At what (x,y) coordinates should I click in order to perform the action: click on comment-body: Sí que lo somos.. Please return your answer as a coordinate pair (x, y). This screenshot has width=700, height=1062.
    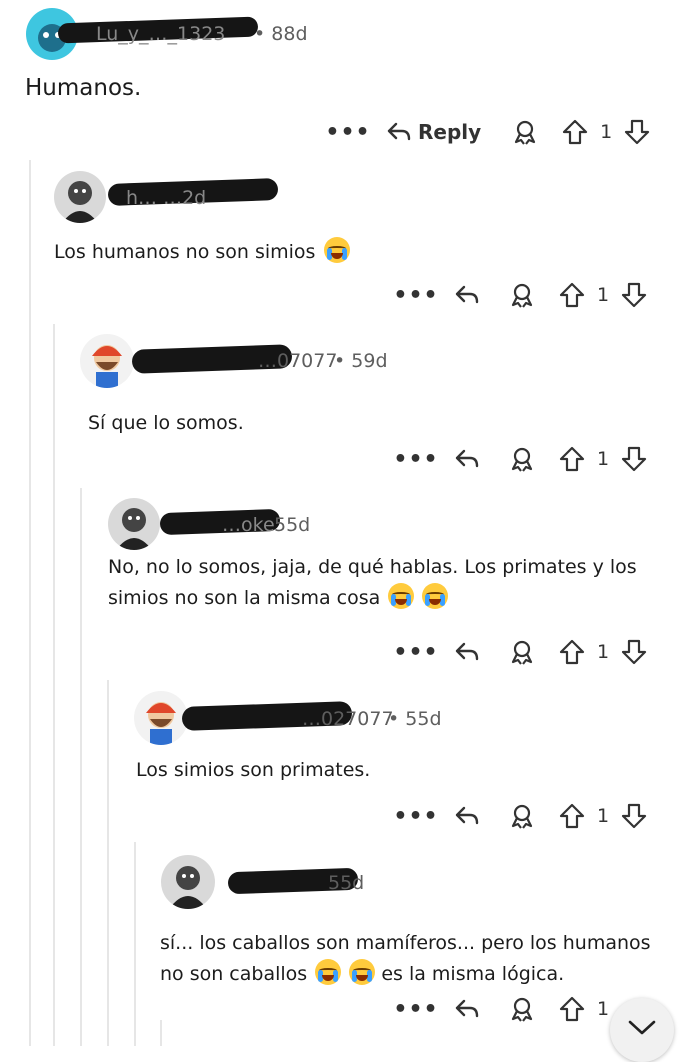
    Looking at the image, I should click on (166, 423).